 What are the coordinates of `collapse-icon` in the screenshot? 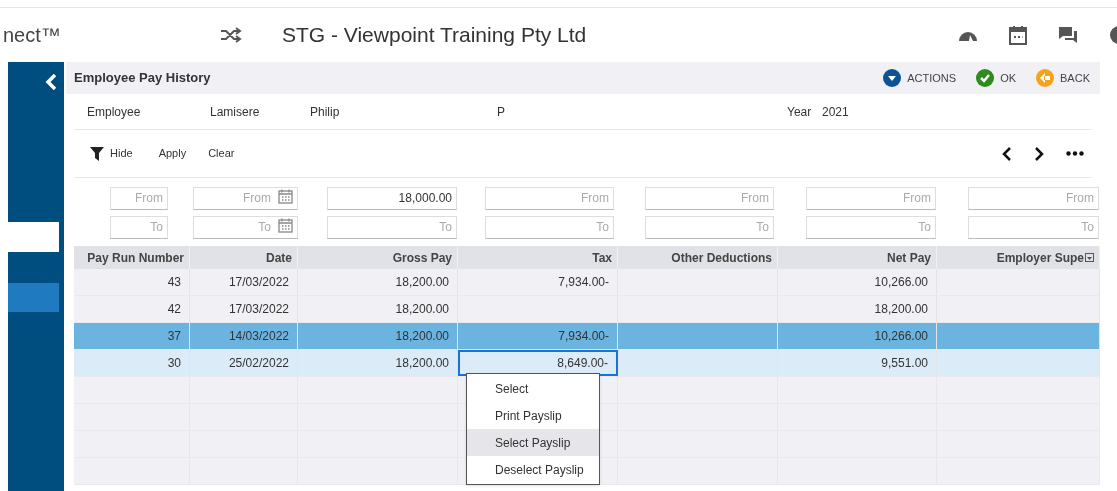 It's located at (51, 82).